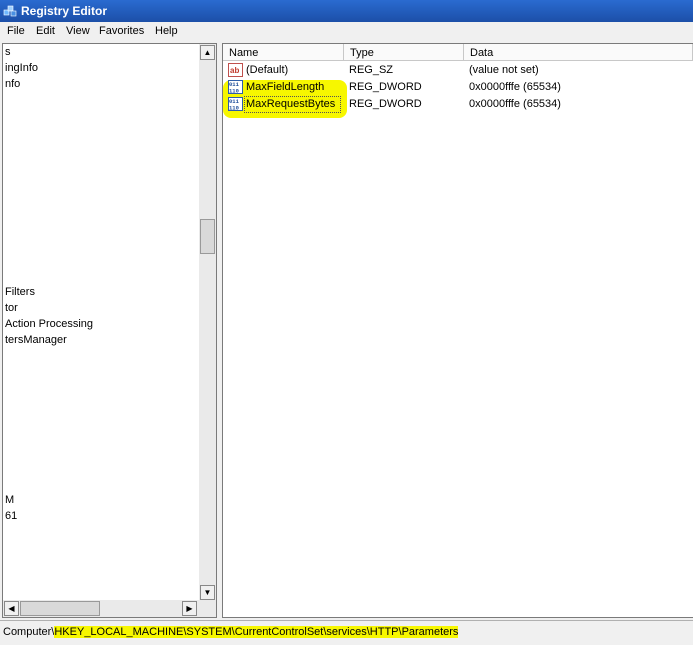 This screenshot has height=645, width=693. Describe the element at coordinates (21, 68) in the screenshot. I see `tree-item: ingInfo` at that location.